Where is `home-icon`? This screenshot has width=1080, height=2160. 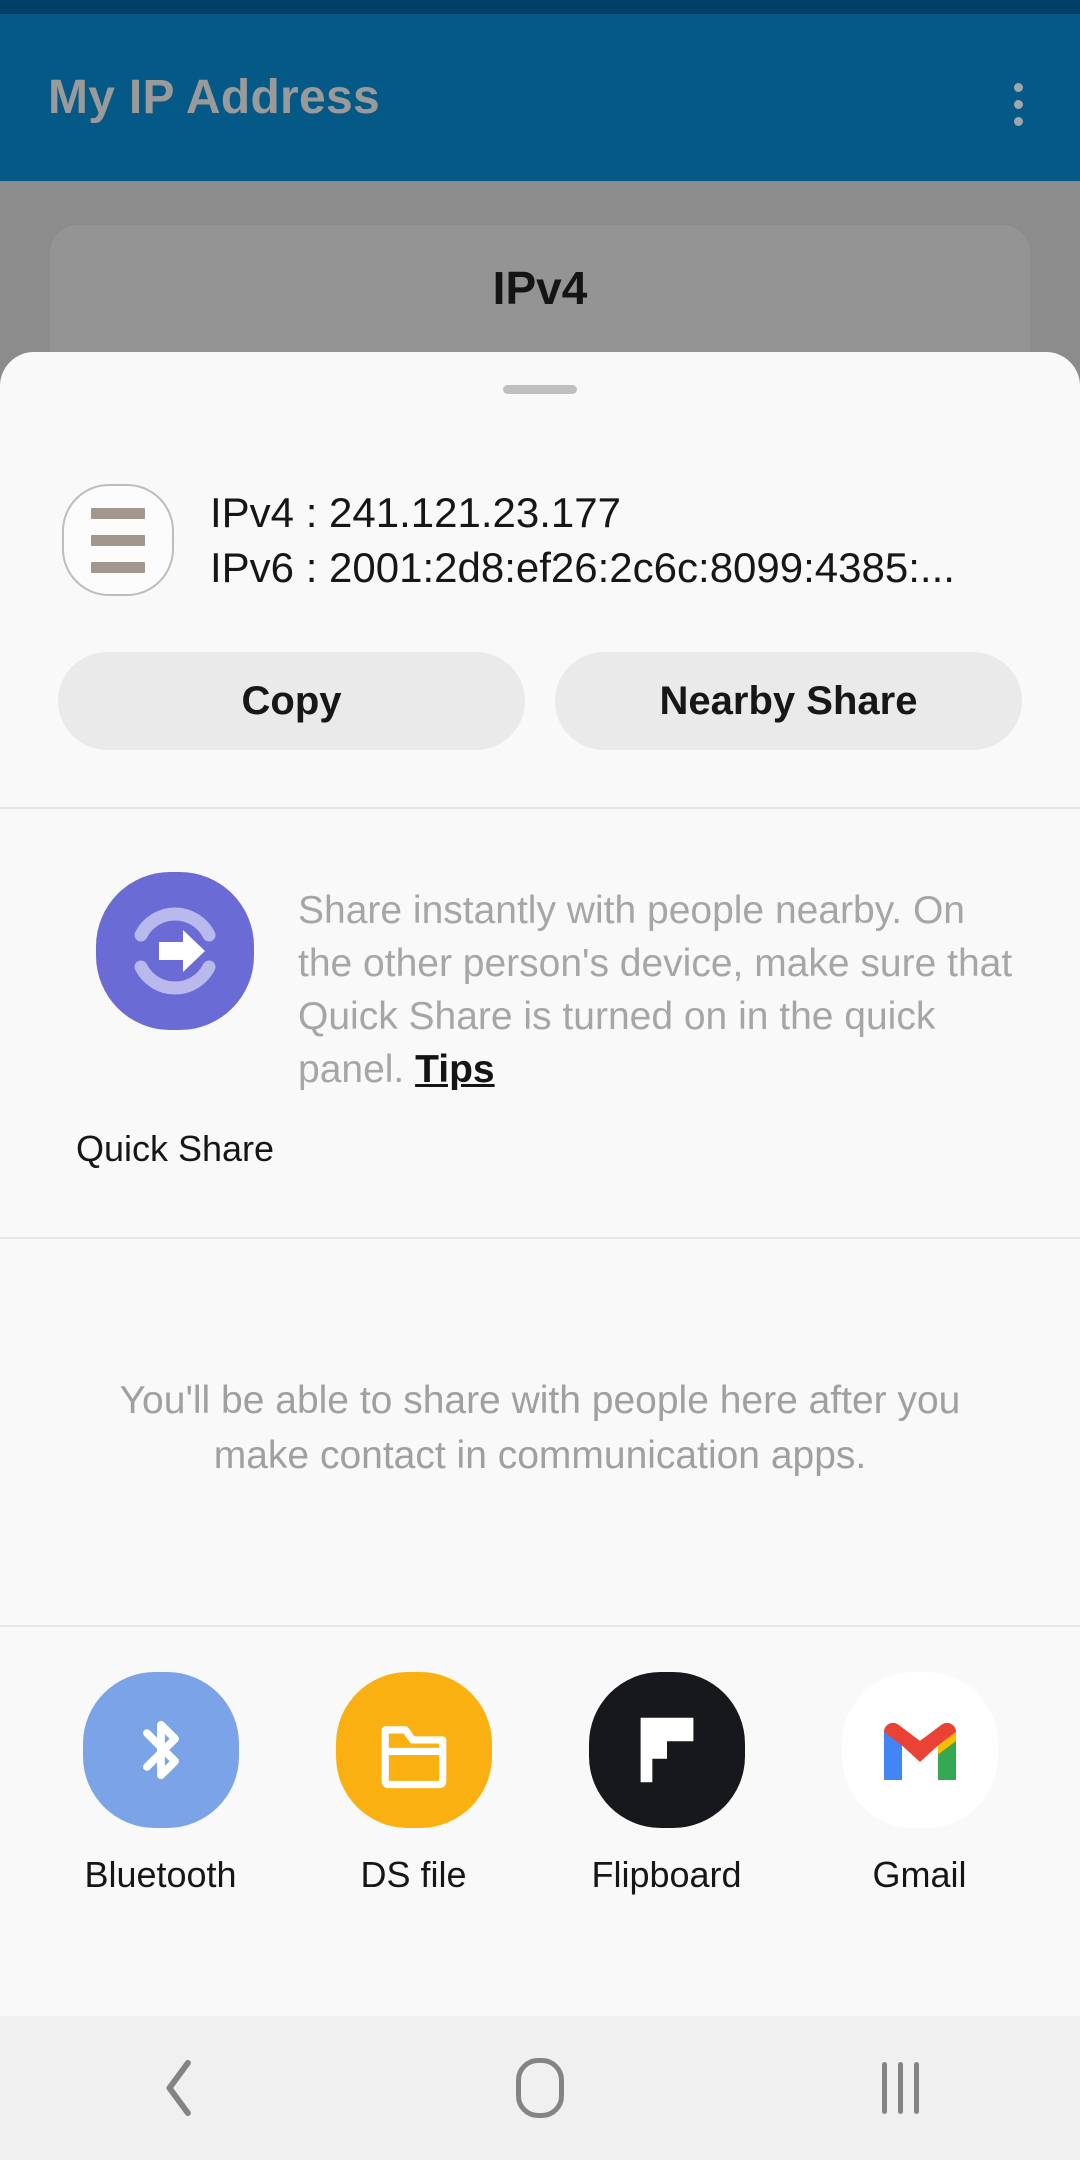
home-icon is located at coordinates (540, 2088).